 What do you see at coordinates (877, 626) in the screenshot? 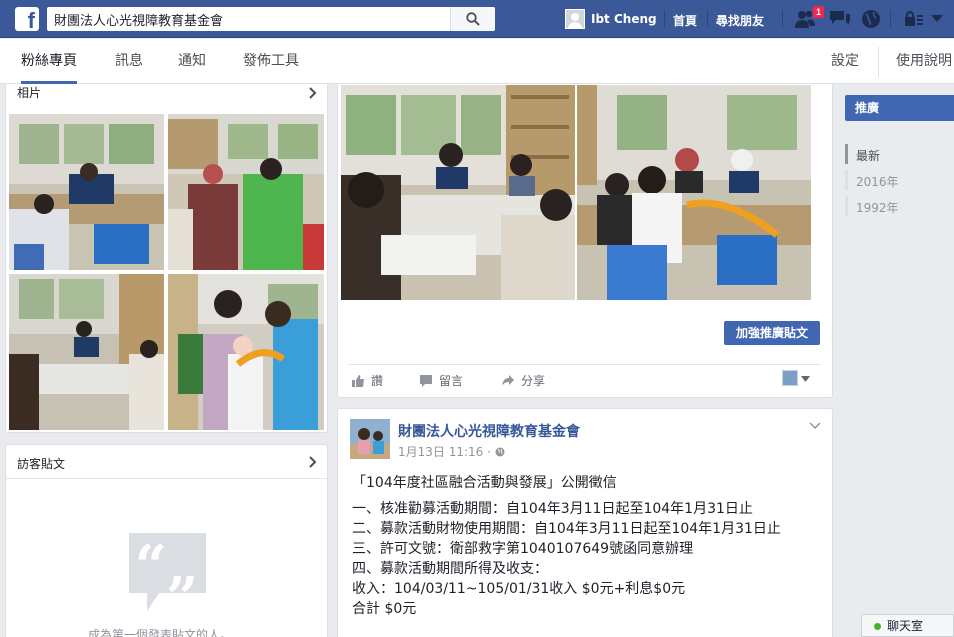
I see `online-status-icon` at bounding box center [877, 626].